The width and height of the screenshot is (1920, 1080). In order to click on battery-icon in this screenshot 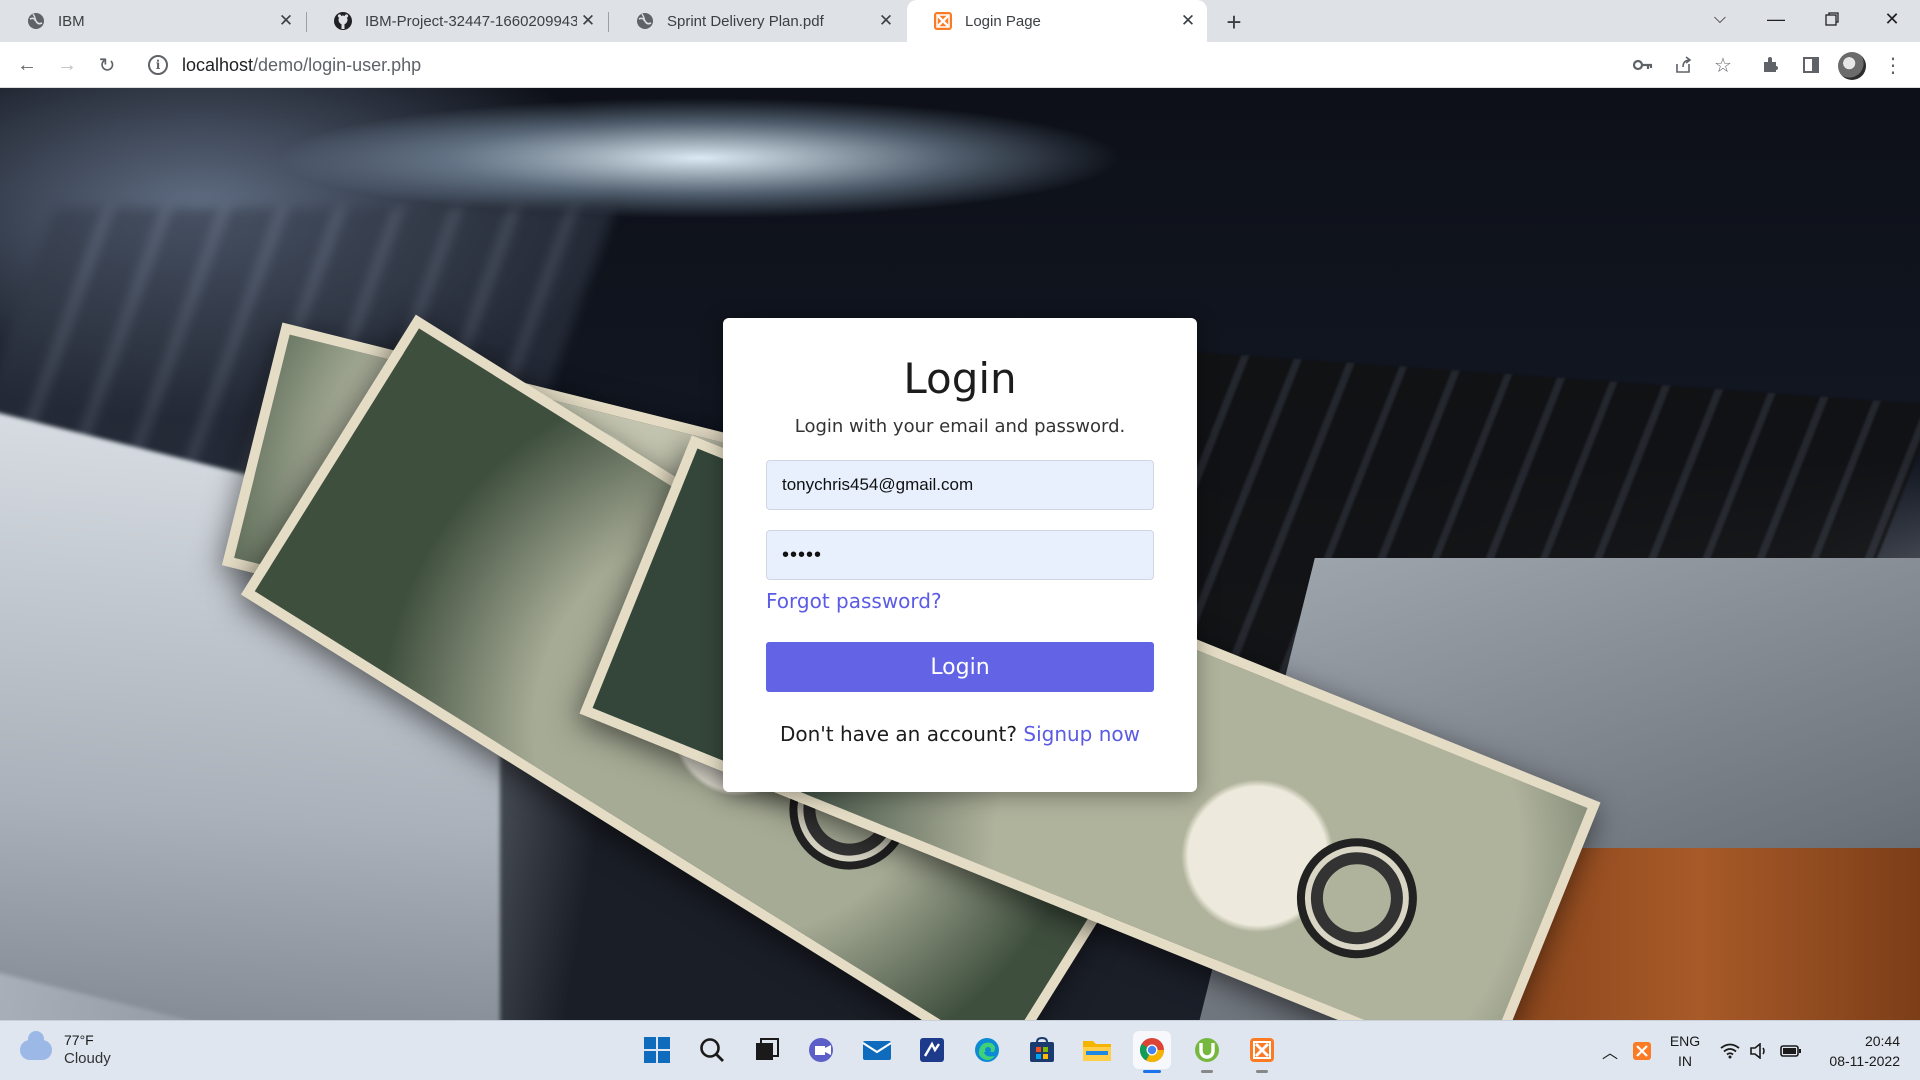, I will do `click(1791, 1050)`.